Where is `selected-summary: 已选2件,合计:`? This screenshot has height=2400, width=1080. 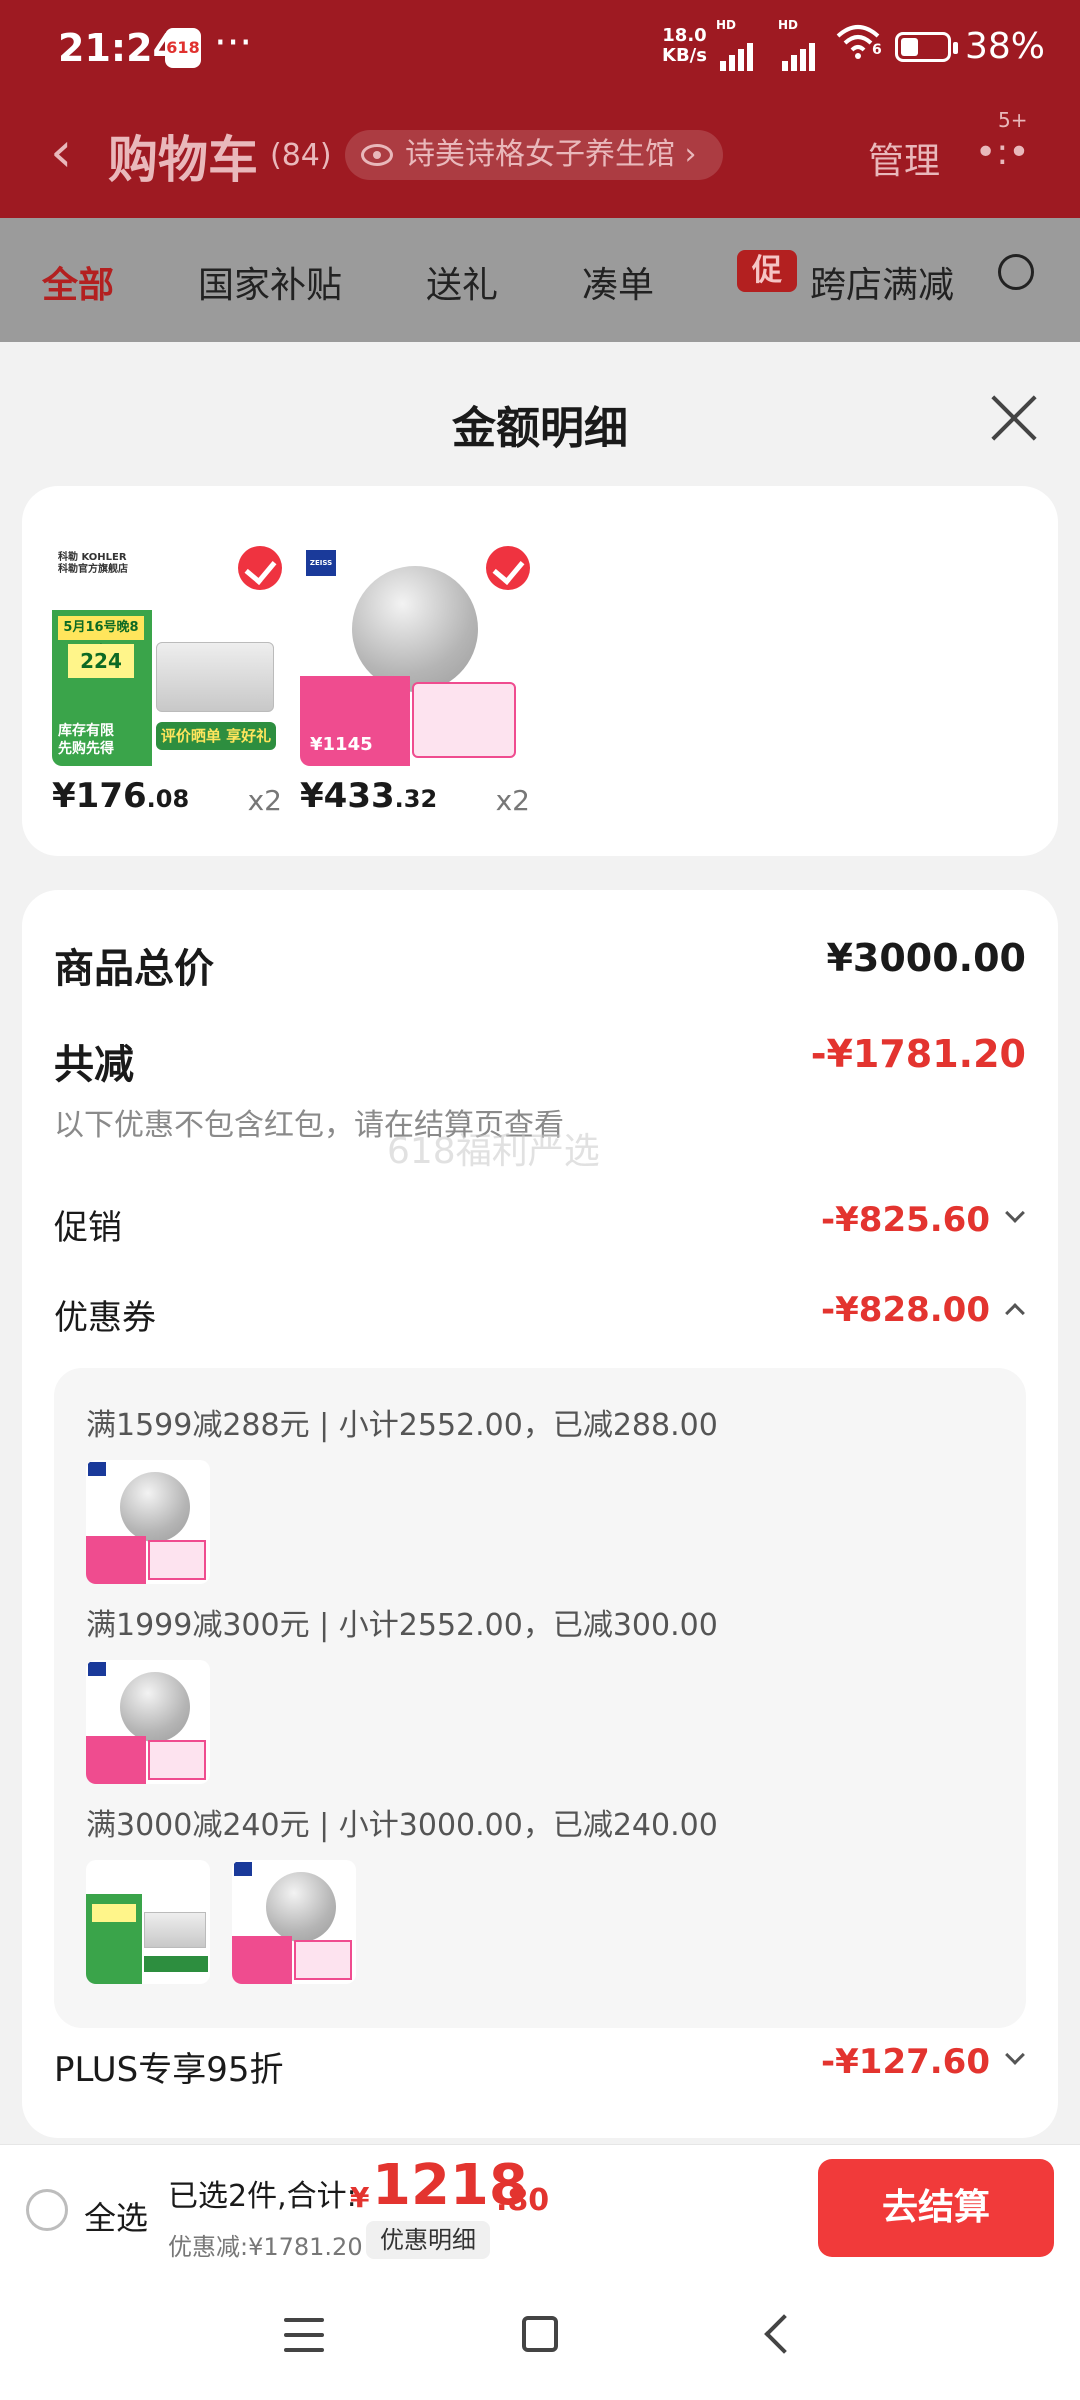 selected-summary: 已选2件,合计: is located at coordinates (262, 2196).